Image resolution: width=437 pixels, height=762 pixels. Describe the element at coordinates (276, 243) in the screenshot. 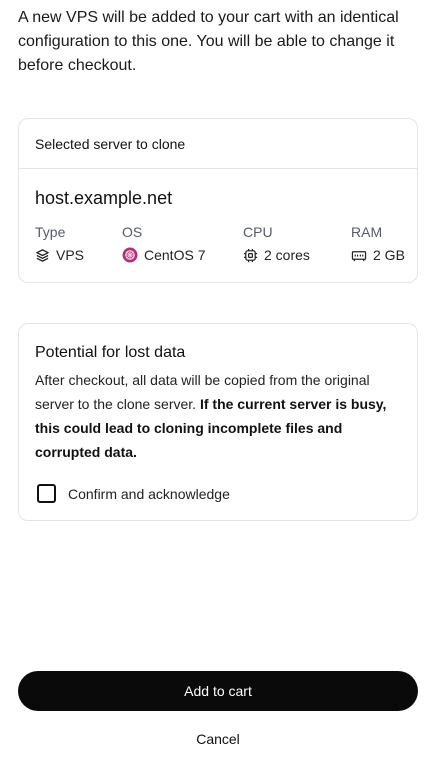

I see `spec-cpu: CPU 2 cores` at that location.